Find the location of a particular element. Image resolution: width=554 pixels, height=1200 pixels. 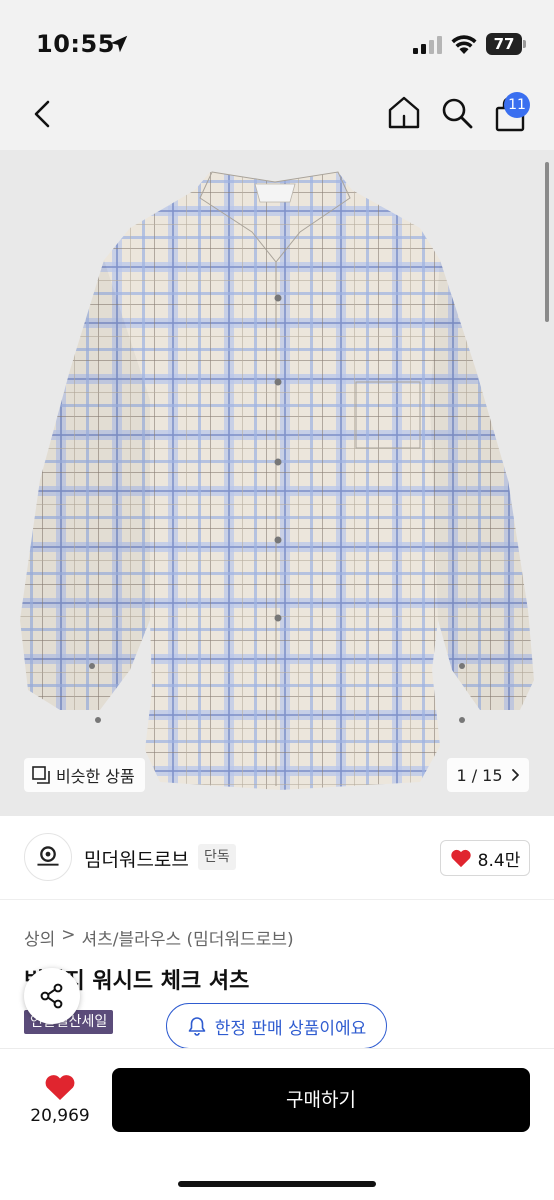

shop-name: 밈더워드로브 is located at coordinates (136, 858).